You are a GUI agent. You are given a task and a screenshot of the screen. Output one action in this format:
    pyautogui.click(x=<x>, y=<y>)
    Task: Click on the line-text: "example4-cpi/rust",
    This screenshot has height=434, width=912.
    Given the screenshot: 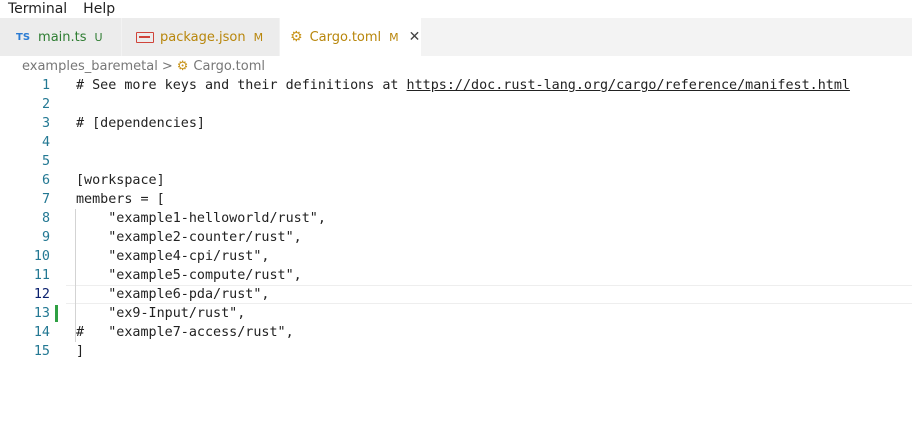 What is the action you would take?
    pyautogui.click(x=173, y=256)
    